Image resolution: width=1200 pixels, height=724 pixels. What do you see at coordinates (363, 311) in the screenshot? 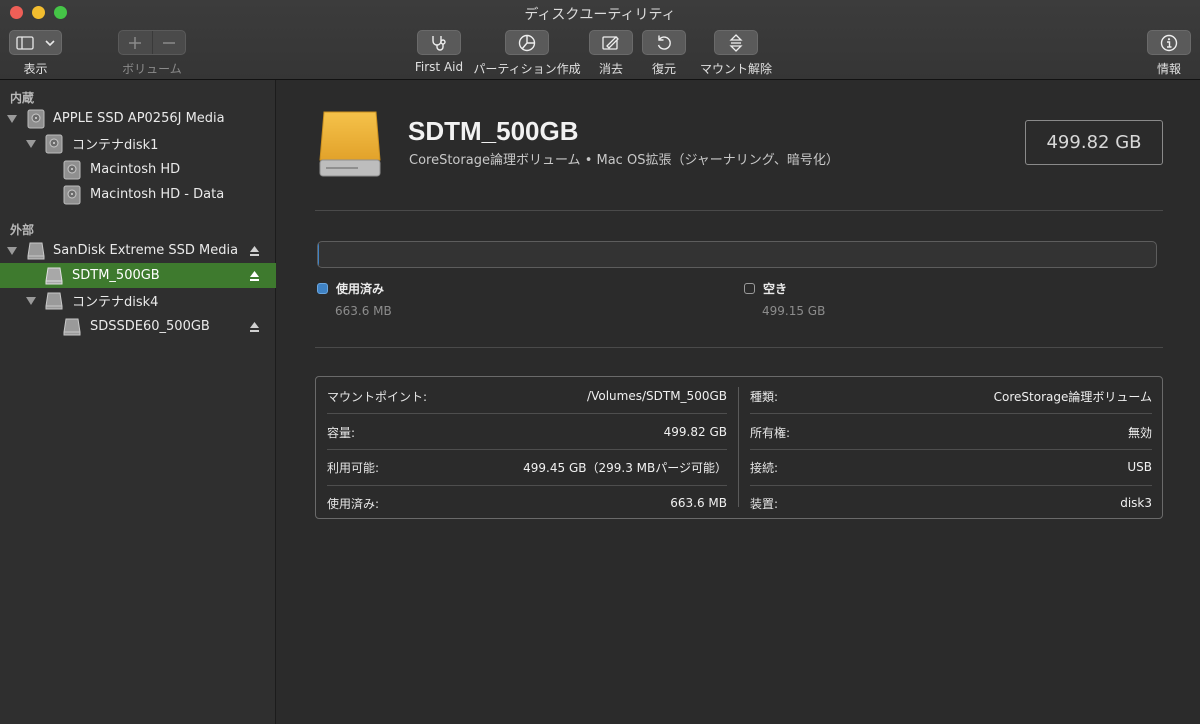
I see `used-value: 663.6 MB` at bounding box center [363, 311].